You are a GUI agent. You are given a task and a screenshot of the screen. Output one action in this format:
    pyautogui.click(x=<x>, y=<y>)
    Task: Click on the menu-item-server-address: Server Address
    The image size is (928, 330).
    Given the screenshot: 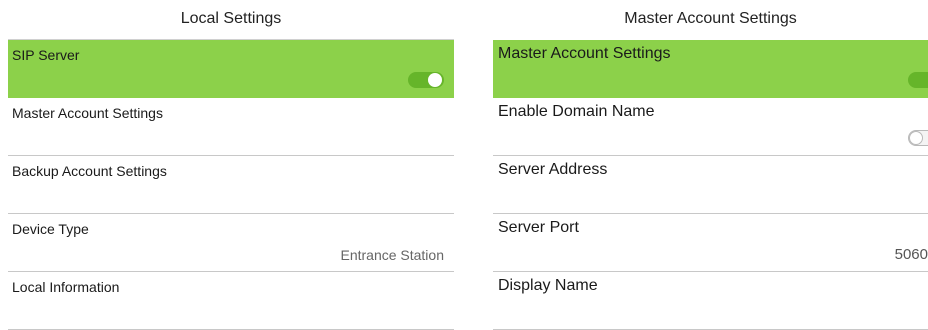 What is the action you would take?
    pyautogui.click(x=710, y=185)
    